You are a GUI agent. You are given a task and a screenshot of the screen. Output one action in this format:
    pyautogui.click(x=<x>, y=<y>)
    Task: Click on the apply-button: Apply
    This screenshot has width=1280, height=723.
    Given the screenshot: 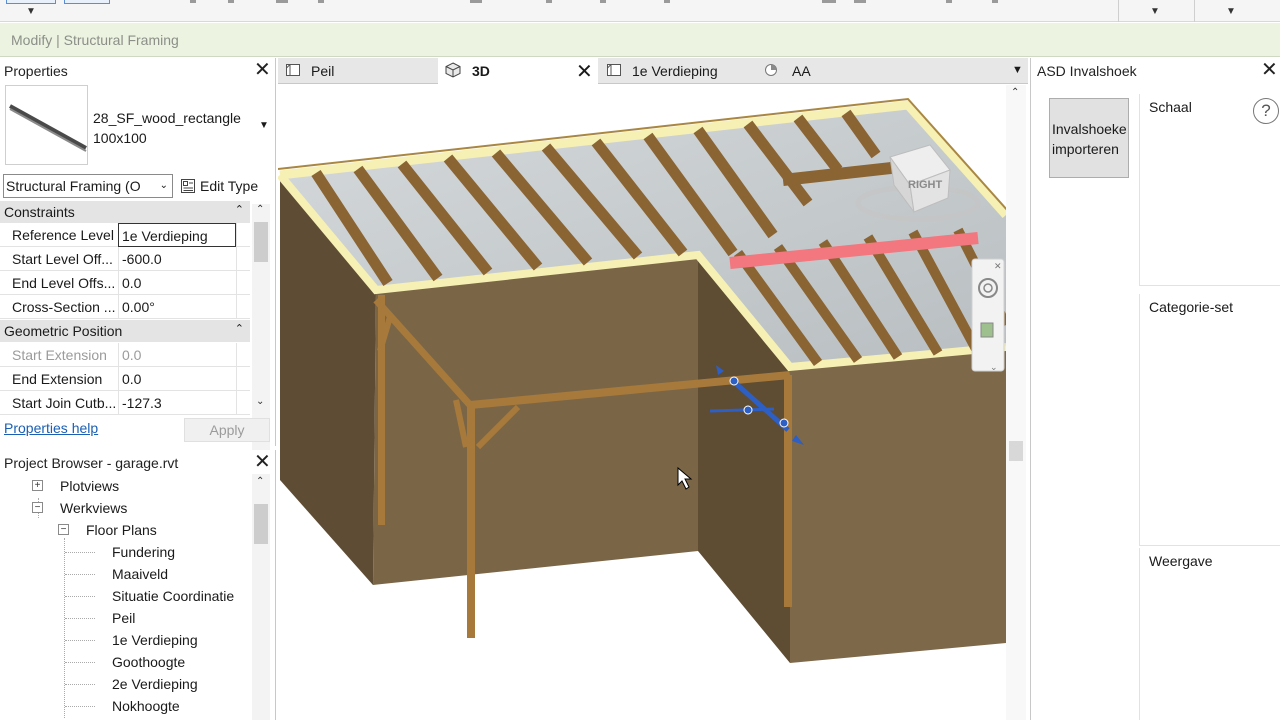 What is the action you would take?
    pyautogui.click(x=227, y=430)
    